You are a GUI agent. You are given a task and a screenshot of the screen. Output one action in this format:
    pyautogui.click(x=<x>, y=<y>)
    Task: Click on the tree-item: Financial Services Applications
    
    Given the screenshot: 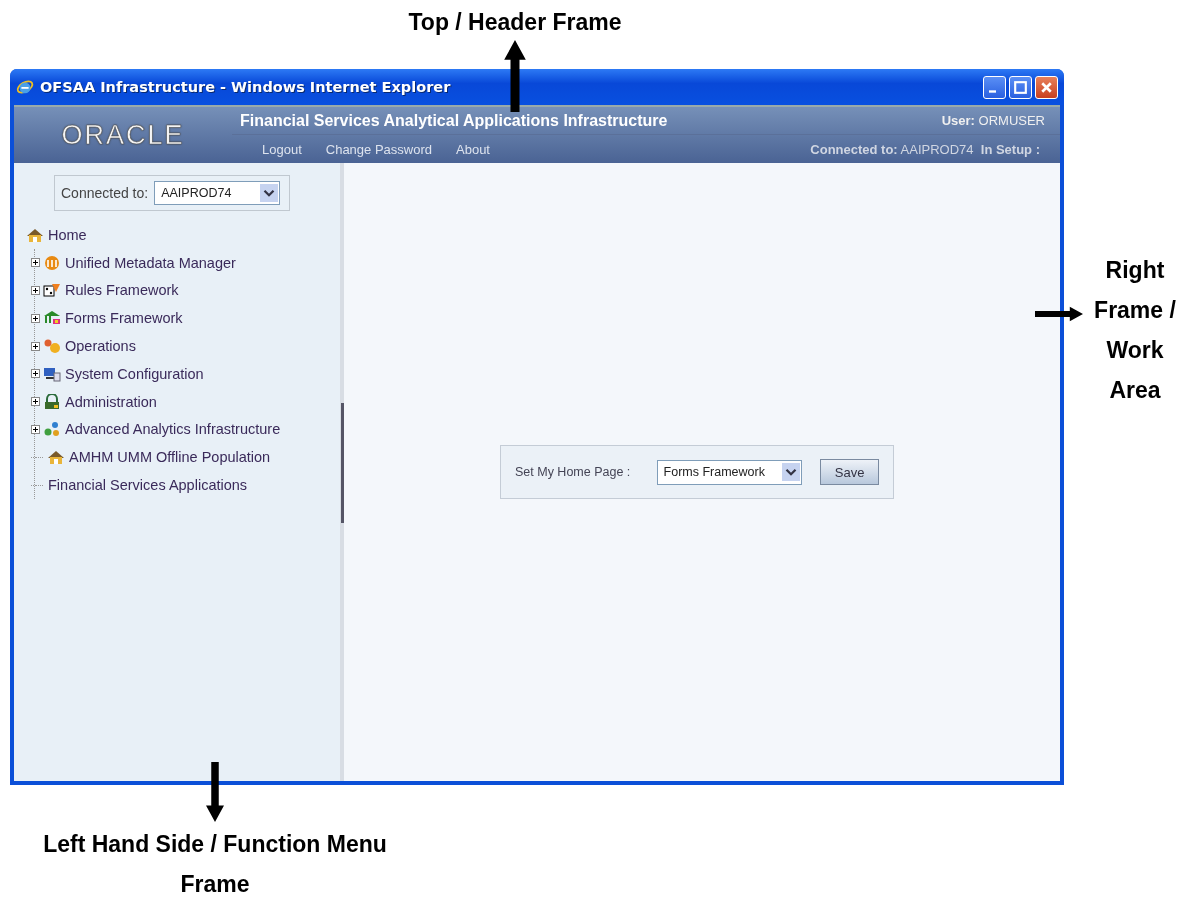 What is the action you would take?
    pyautogui.click(x=148, y=485)
    